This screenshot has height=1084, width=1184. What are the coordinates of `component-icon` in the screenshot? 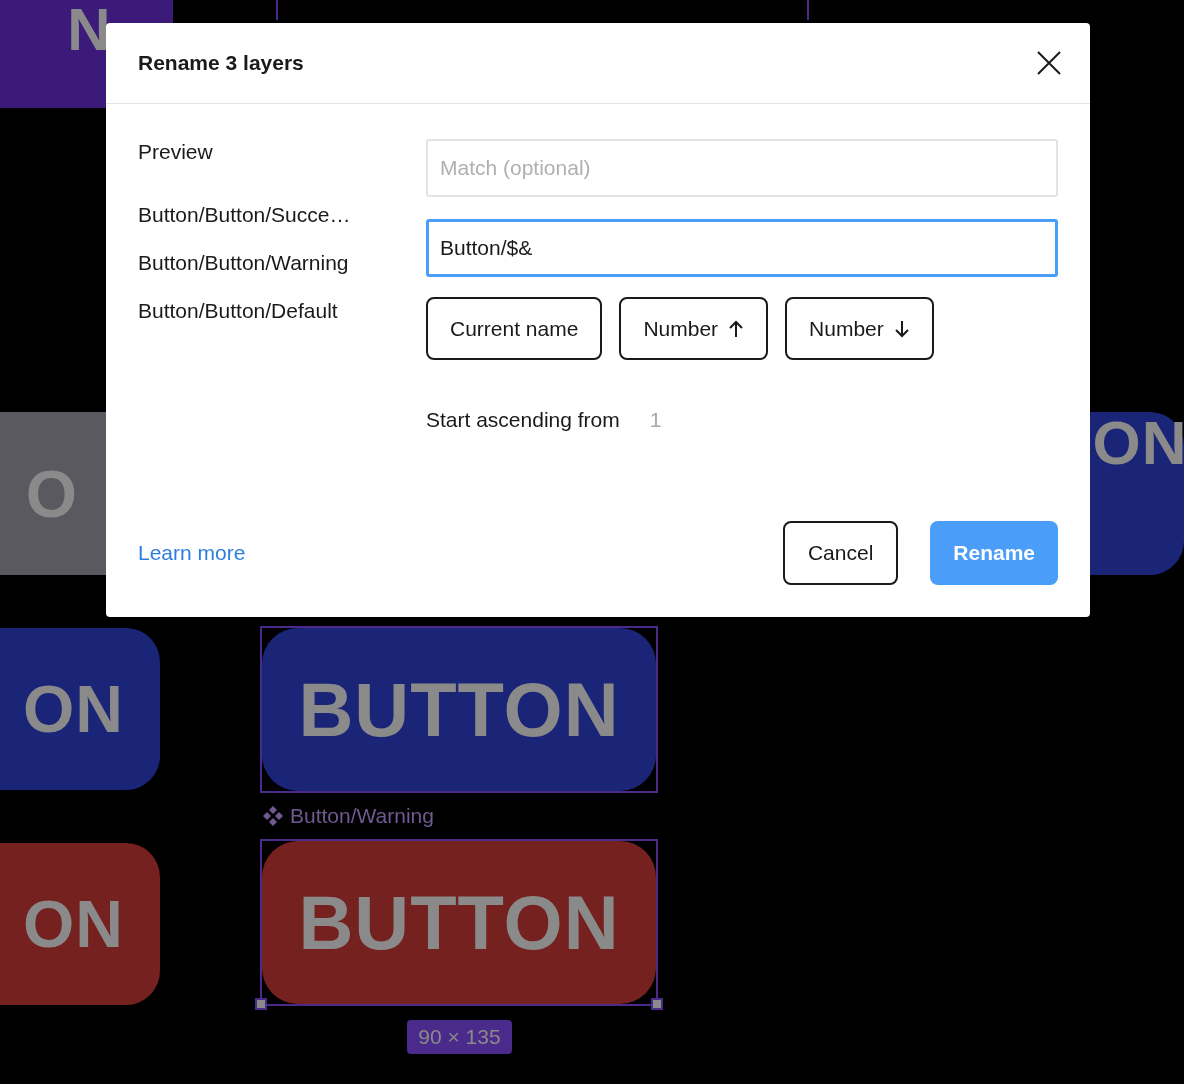 It's located at (273, 816).